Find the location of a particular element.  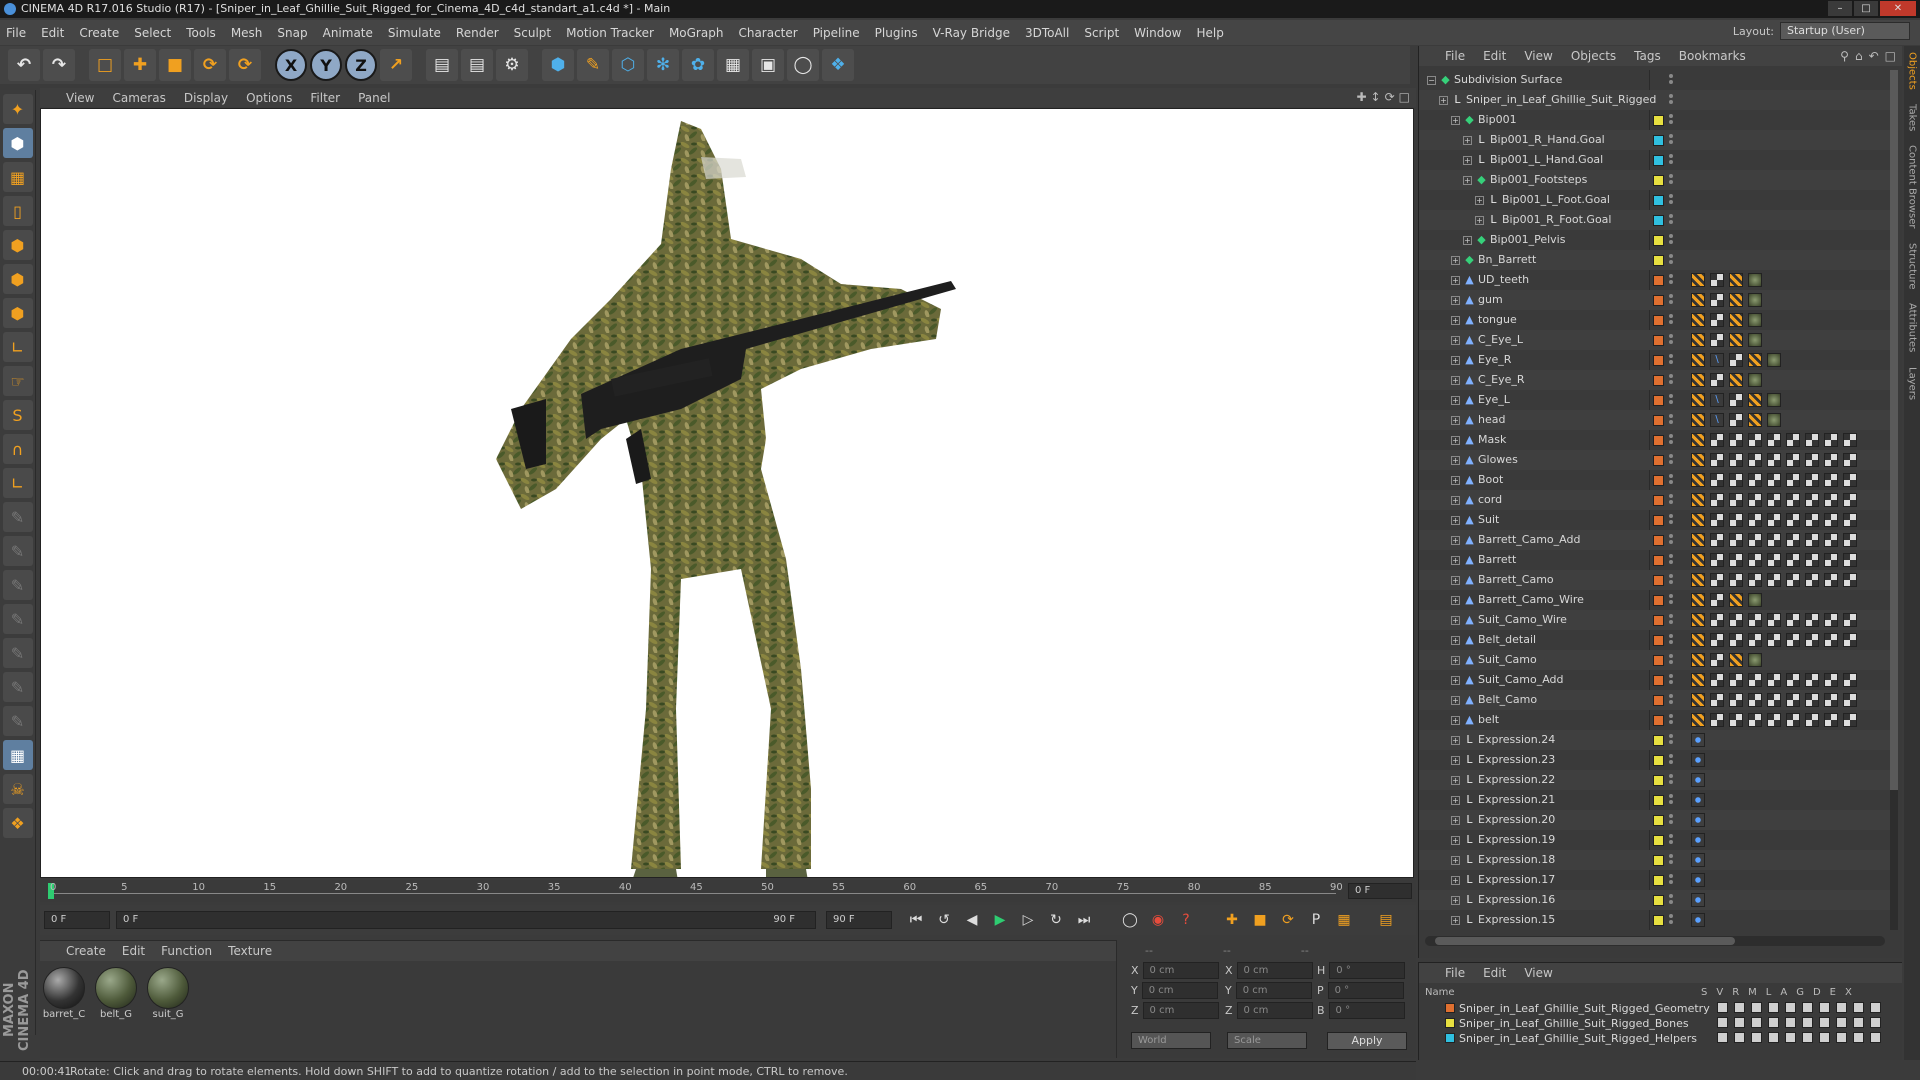

object-row: + ▲ Mask is located at coordinates (1655, 440).